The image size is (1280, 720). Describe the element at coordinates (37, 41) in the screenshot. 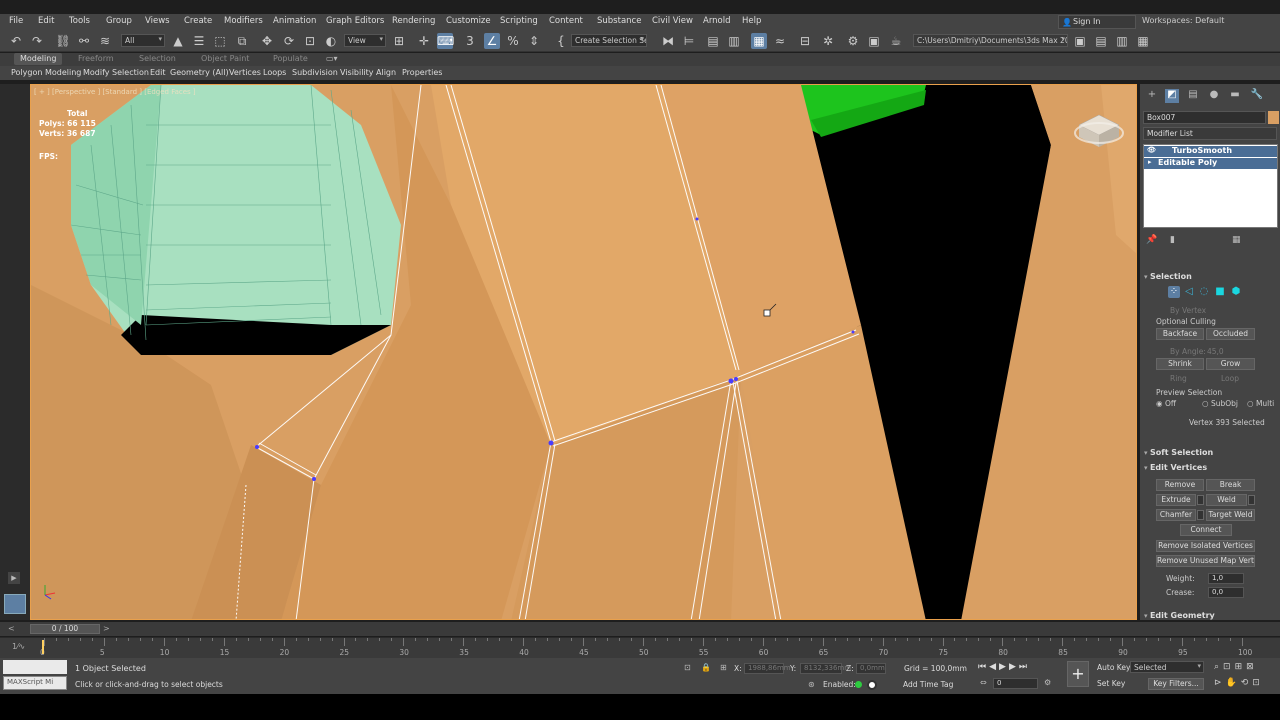

I see `redo-icon: ↷` at that location.